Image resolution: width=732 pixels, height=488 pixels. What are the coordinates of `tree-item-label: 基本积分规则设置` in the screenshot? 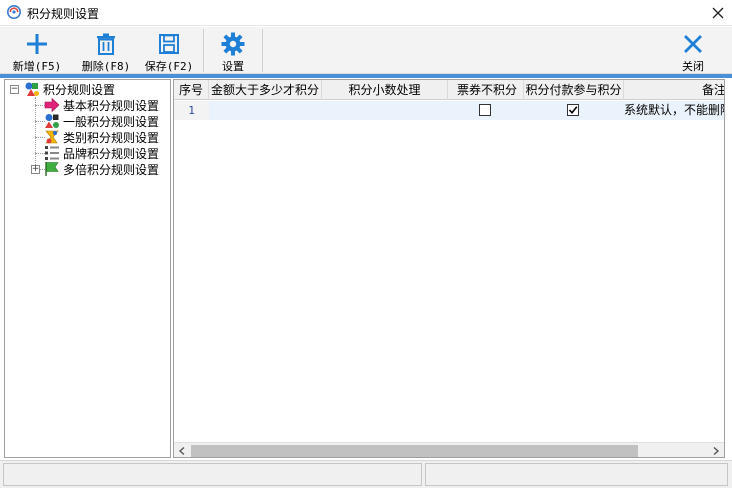 It's located at (111, 105).